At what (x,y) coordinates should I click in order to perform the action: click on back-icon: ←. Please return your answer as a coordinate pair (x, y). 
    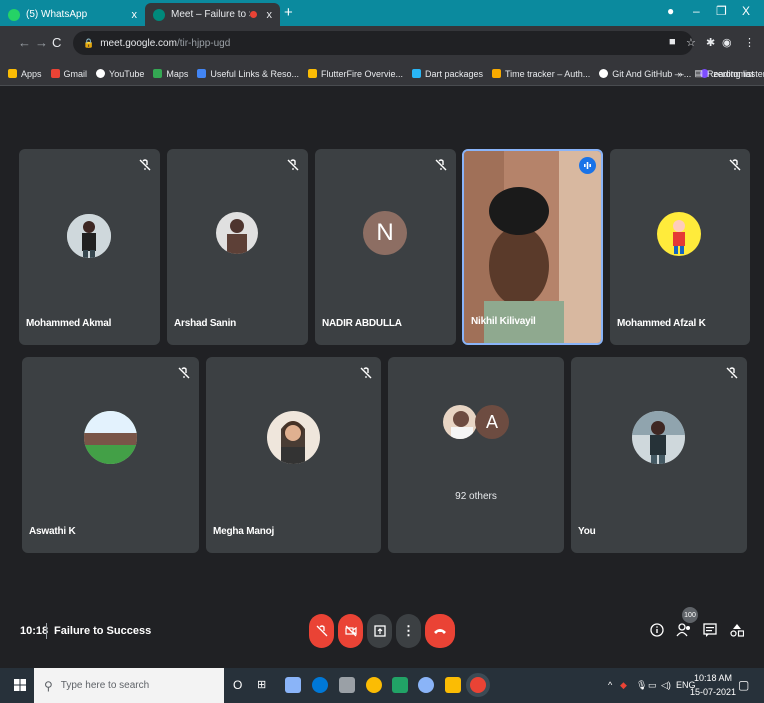
    Looking at the image, I should click on (24, 42).